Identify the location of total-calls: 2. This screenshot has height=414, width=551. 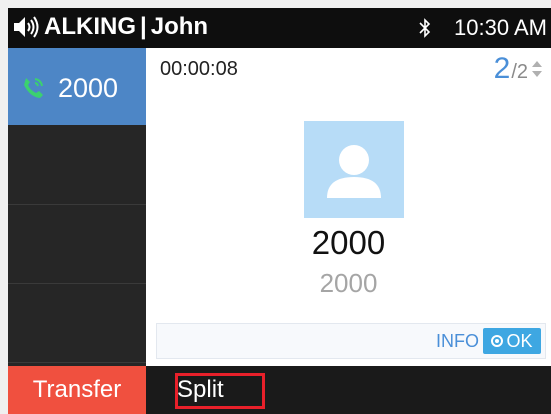
(522, 72).